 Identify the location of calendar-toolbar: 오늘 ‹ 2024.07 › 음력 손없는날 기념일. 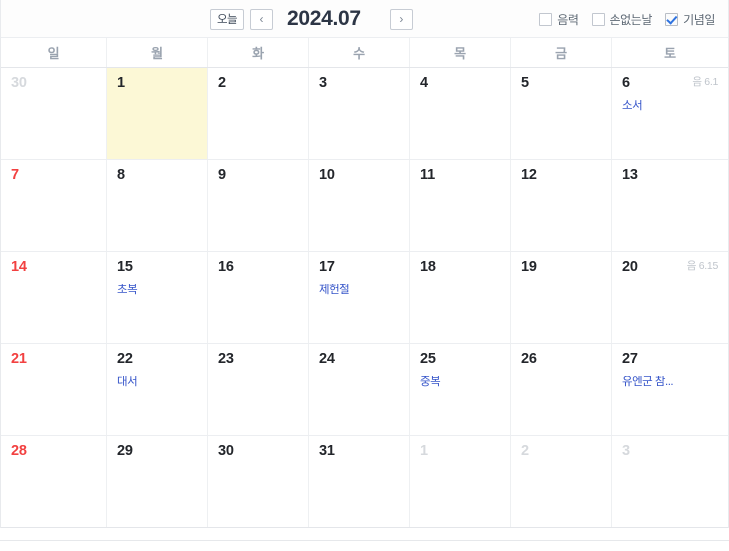
(364, 19).